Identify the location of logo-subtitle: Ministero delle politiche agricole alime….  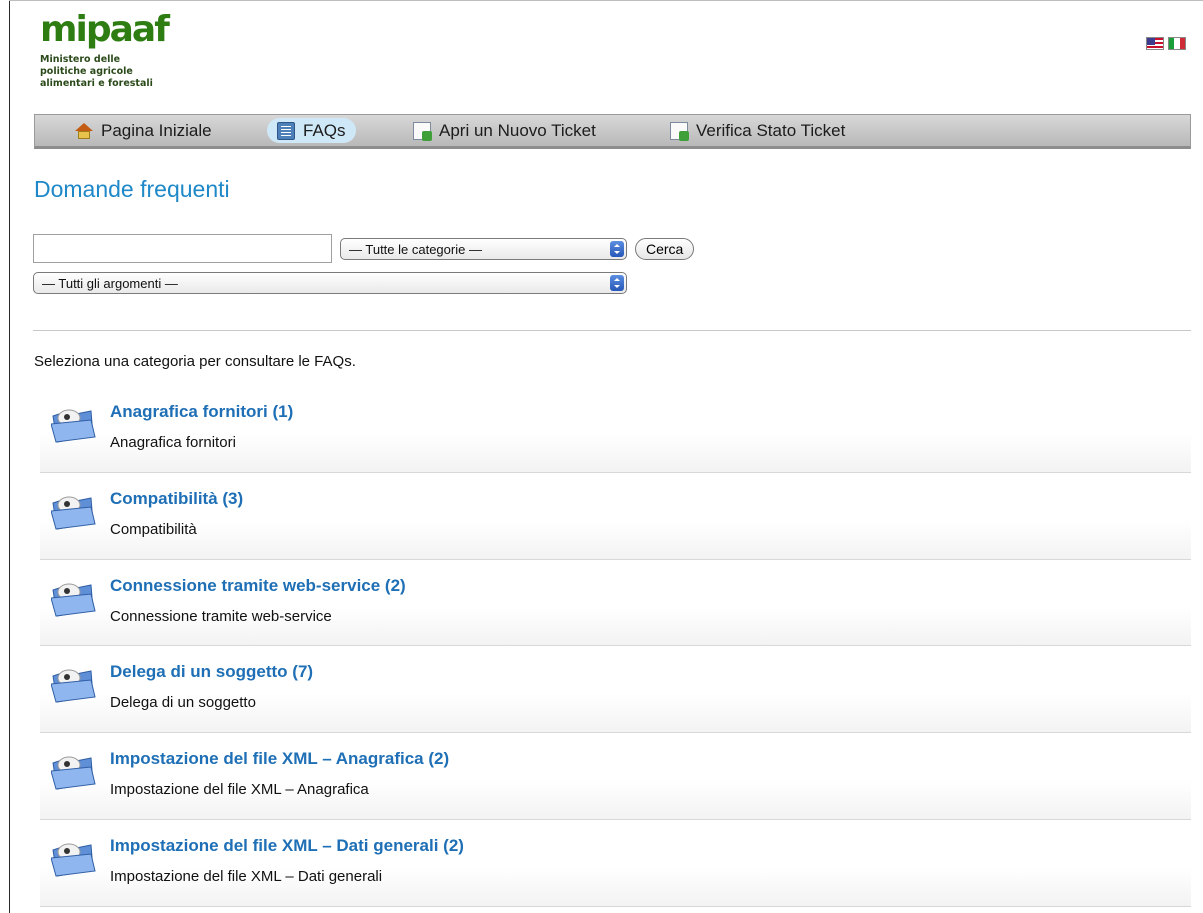
(104, 72).